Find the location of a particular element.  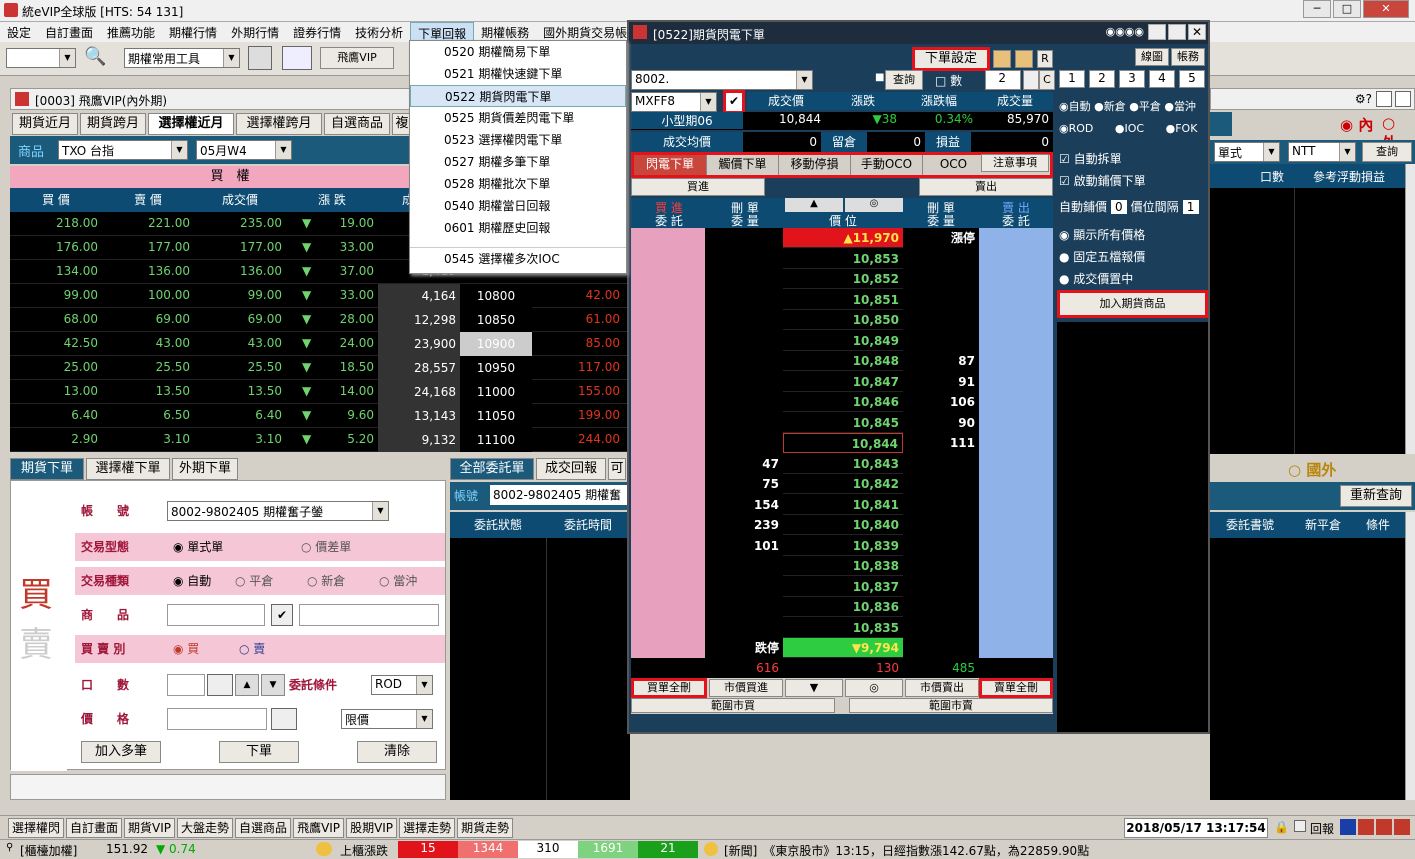

menu-stock: 證券行情 is located at coordinates (317, 32).